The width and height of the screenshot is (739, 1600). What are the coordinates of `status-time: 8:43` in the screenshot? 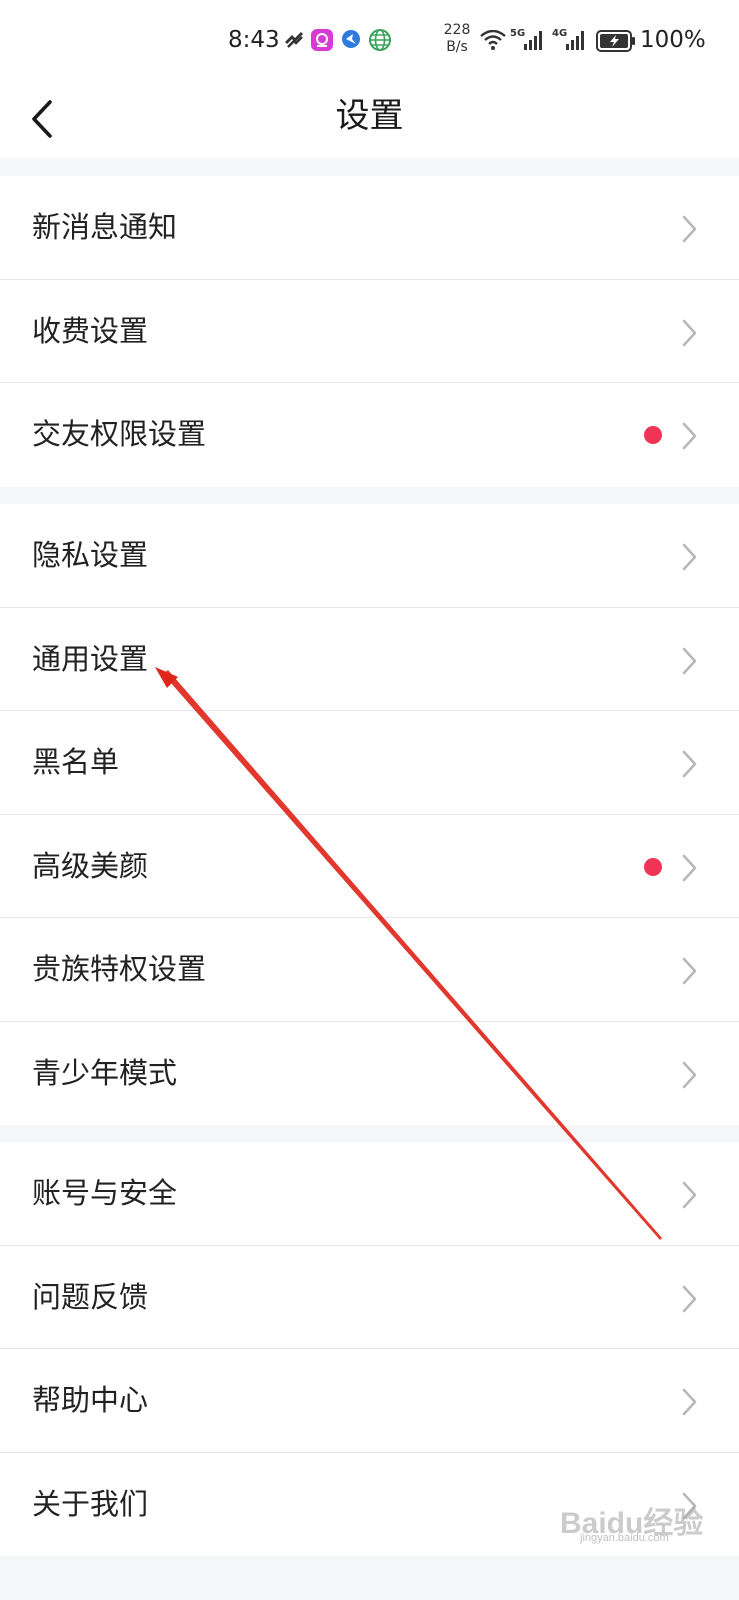 It's located at (254, 40).